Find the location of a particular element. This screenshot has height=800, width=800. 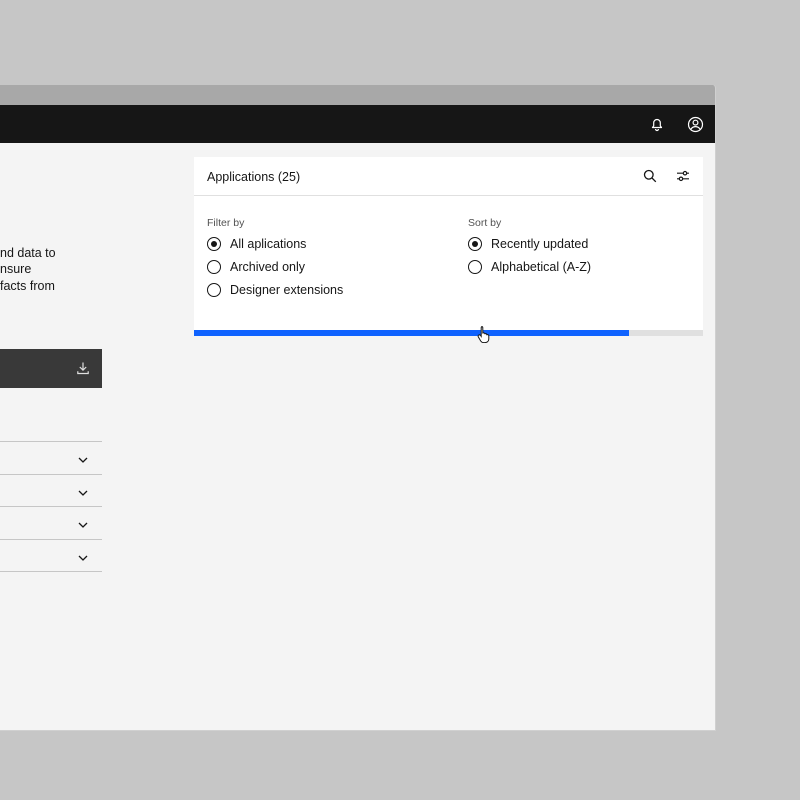

radio-label: All aplications is located at coordinates (268, 244).